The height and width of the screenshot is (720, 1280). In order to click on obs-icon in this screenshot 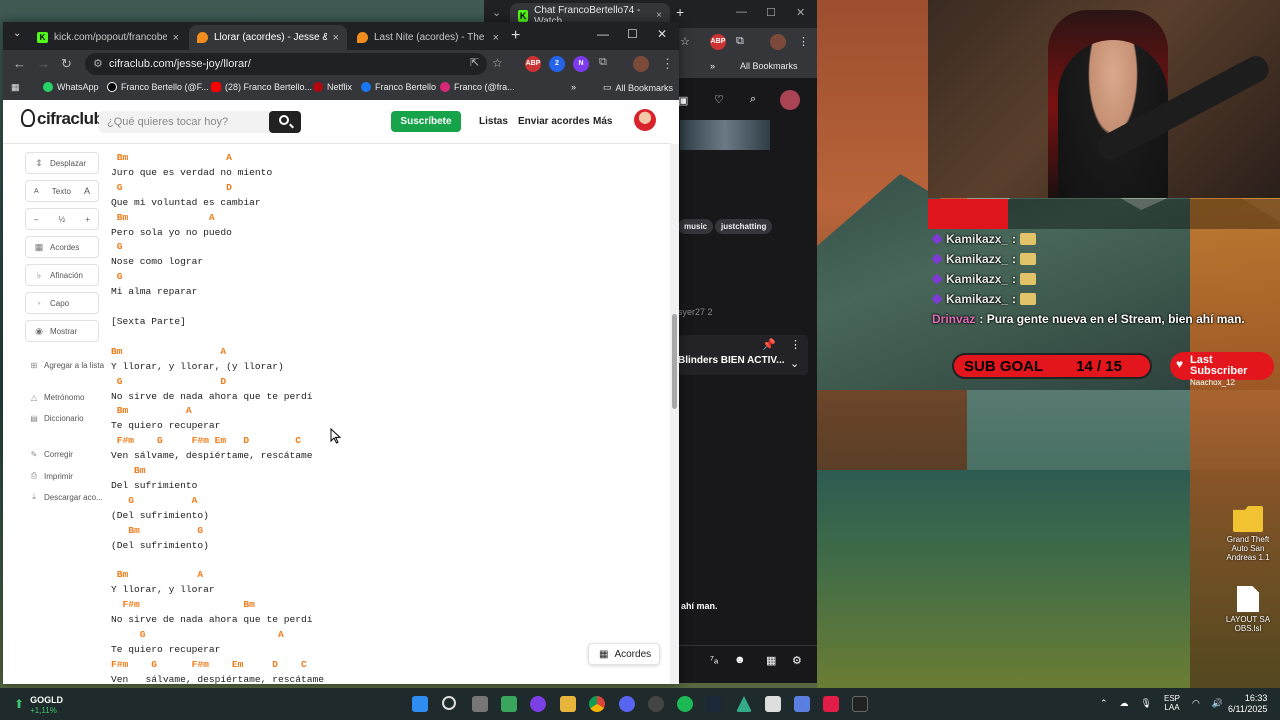, I will do `click(538, 704)`.